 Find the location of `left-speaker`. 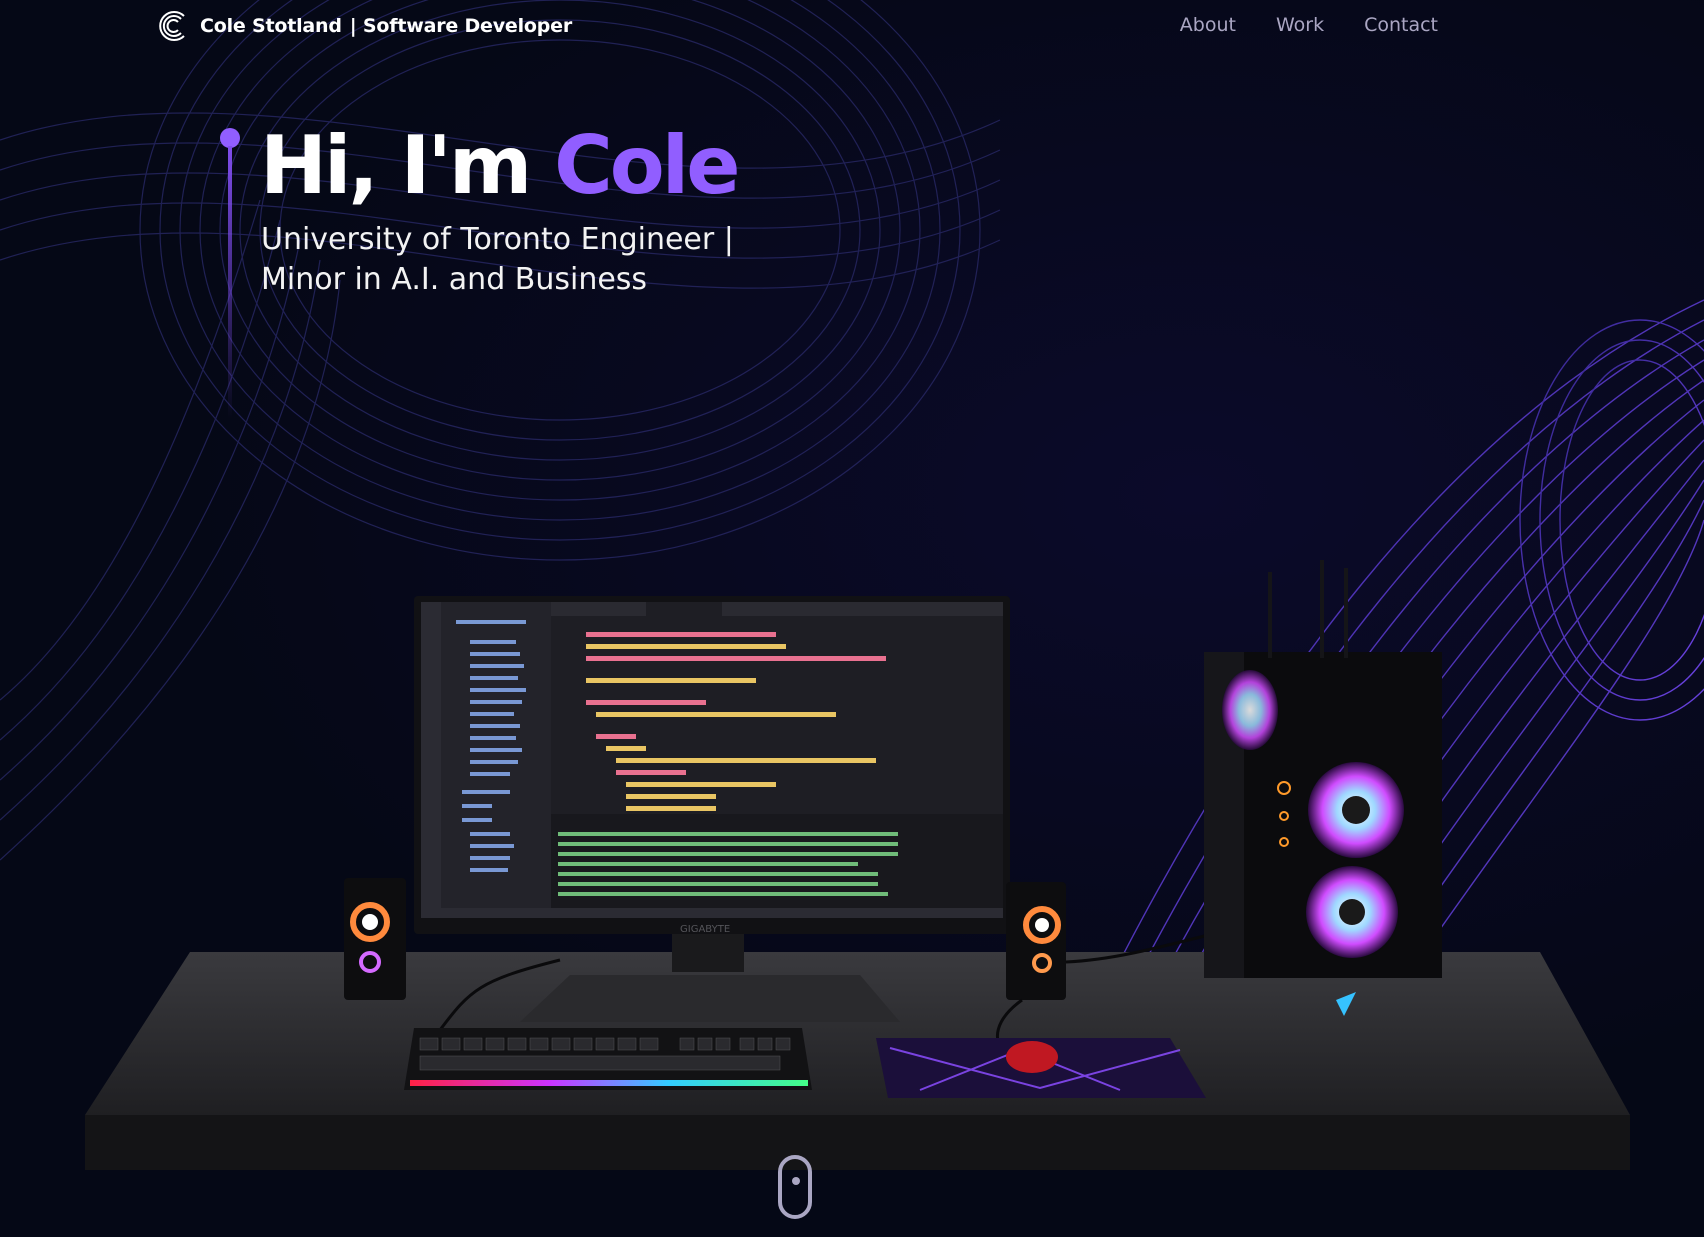

left-speaker is located at coordinates (375, 939).